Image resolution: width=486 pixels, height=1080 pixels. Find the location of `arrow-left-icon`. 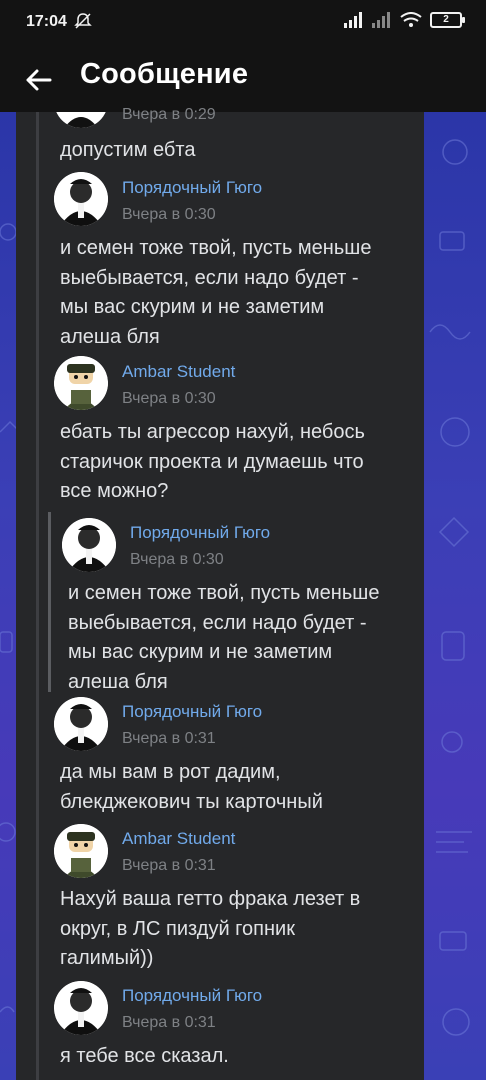

arrow-left-icon is located at coordinates (38, 80).